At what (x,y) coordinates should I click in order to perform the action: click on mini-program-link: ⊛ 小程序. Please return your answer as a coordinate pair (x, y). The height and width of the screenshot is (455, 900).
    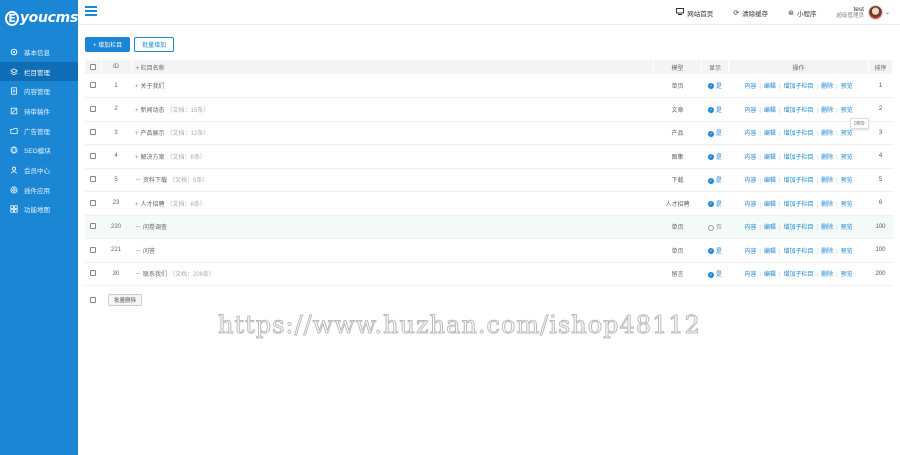
    Looking at the image, I should click on (802, 13).